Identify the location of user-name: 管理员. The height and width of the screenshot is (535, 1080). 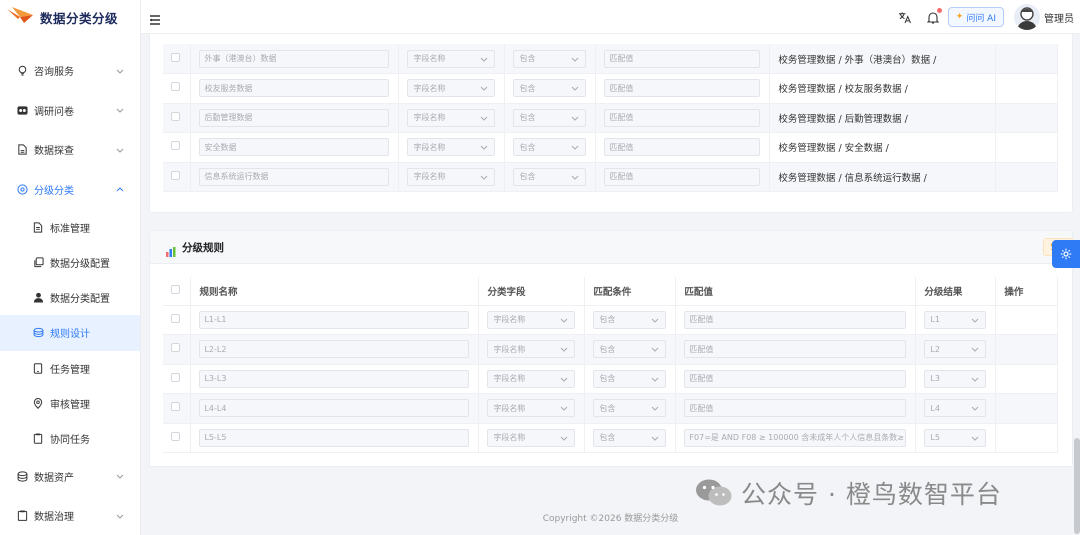
(1059, 17).